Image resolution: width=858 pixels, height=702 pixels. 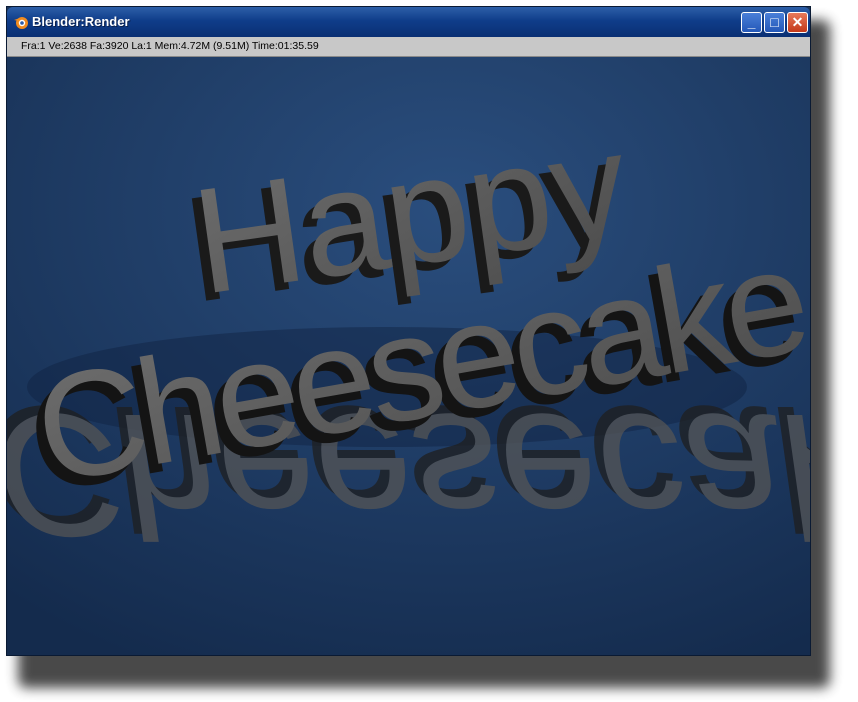 I want to click on close-icon: ✕, so click(x=797, y=22).